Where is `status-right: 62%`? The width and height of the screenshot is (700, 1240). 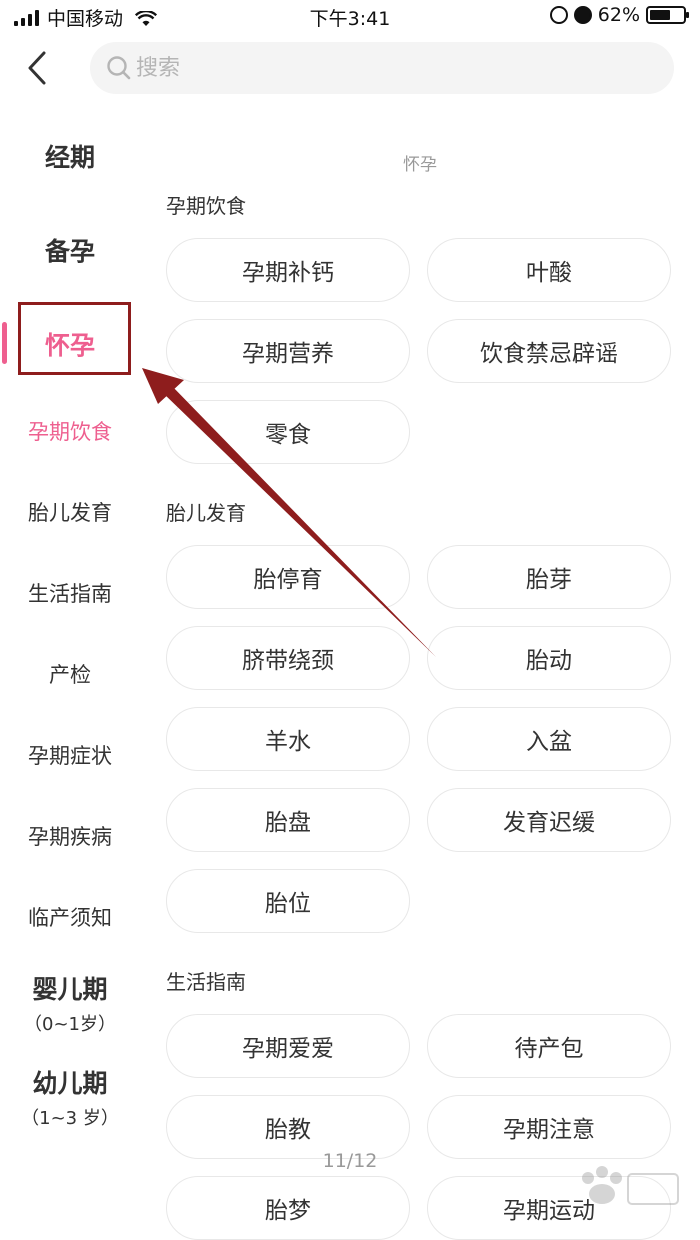 status-right: 62% is located at coordinates (619, 15).